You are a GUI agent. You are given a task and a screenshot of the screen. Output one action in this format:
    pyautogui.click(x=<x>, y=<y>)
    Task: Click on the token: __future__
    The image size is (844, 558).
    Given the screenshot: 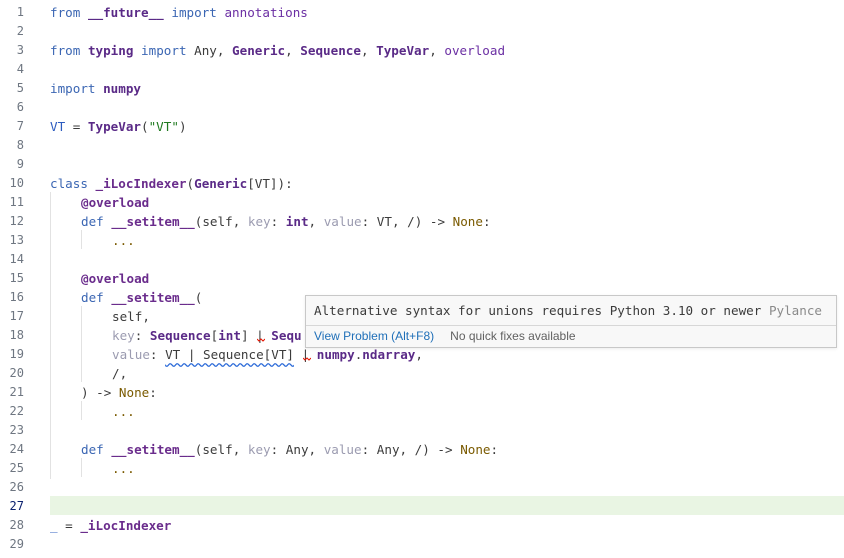 What is the action you would take?
    pyautogui.click(x=125, y=12)
    